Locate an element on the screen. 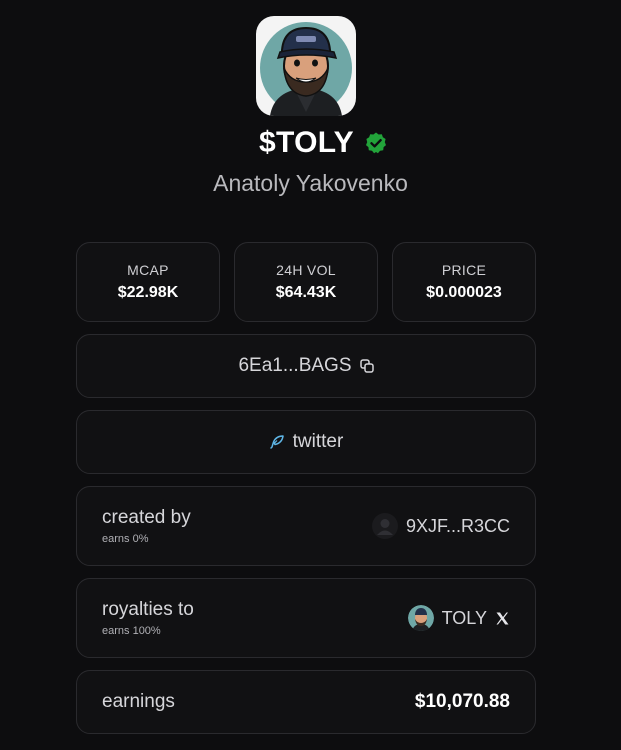 The height and width of the screenshot is (750, 621). token-ticker: $TOLY is located at coordinates (306, 142).